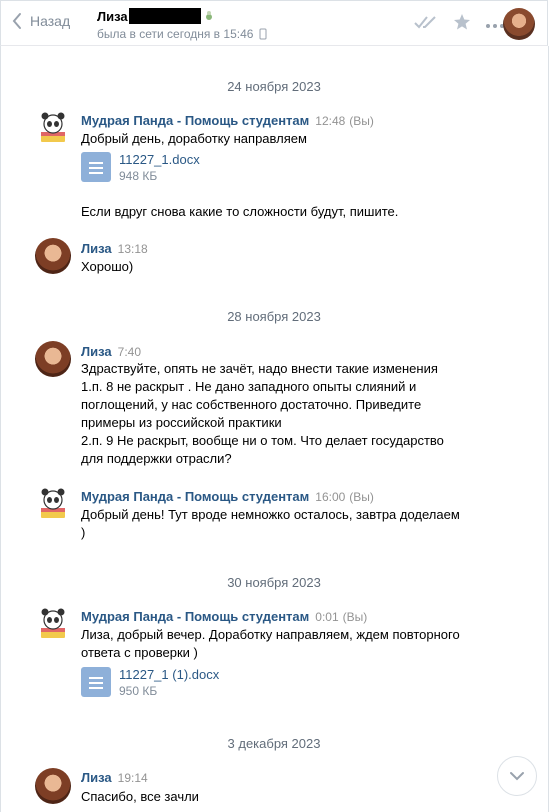  What do you see at coordinates (548, 429) in the screenshot?
I see `frame-border-right` at bounding box center [548, 429].